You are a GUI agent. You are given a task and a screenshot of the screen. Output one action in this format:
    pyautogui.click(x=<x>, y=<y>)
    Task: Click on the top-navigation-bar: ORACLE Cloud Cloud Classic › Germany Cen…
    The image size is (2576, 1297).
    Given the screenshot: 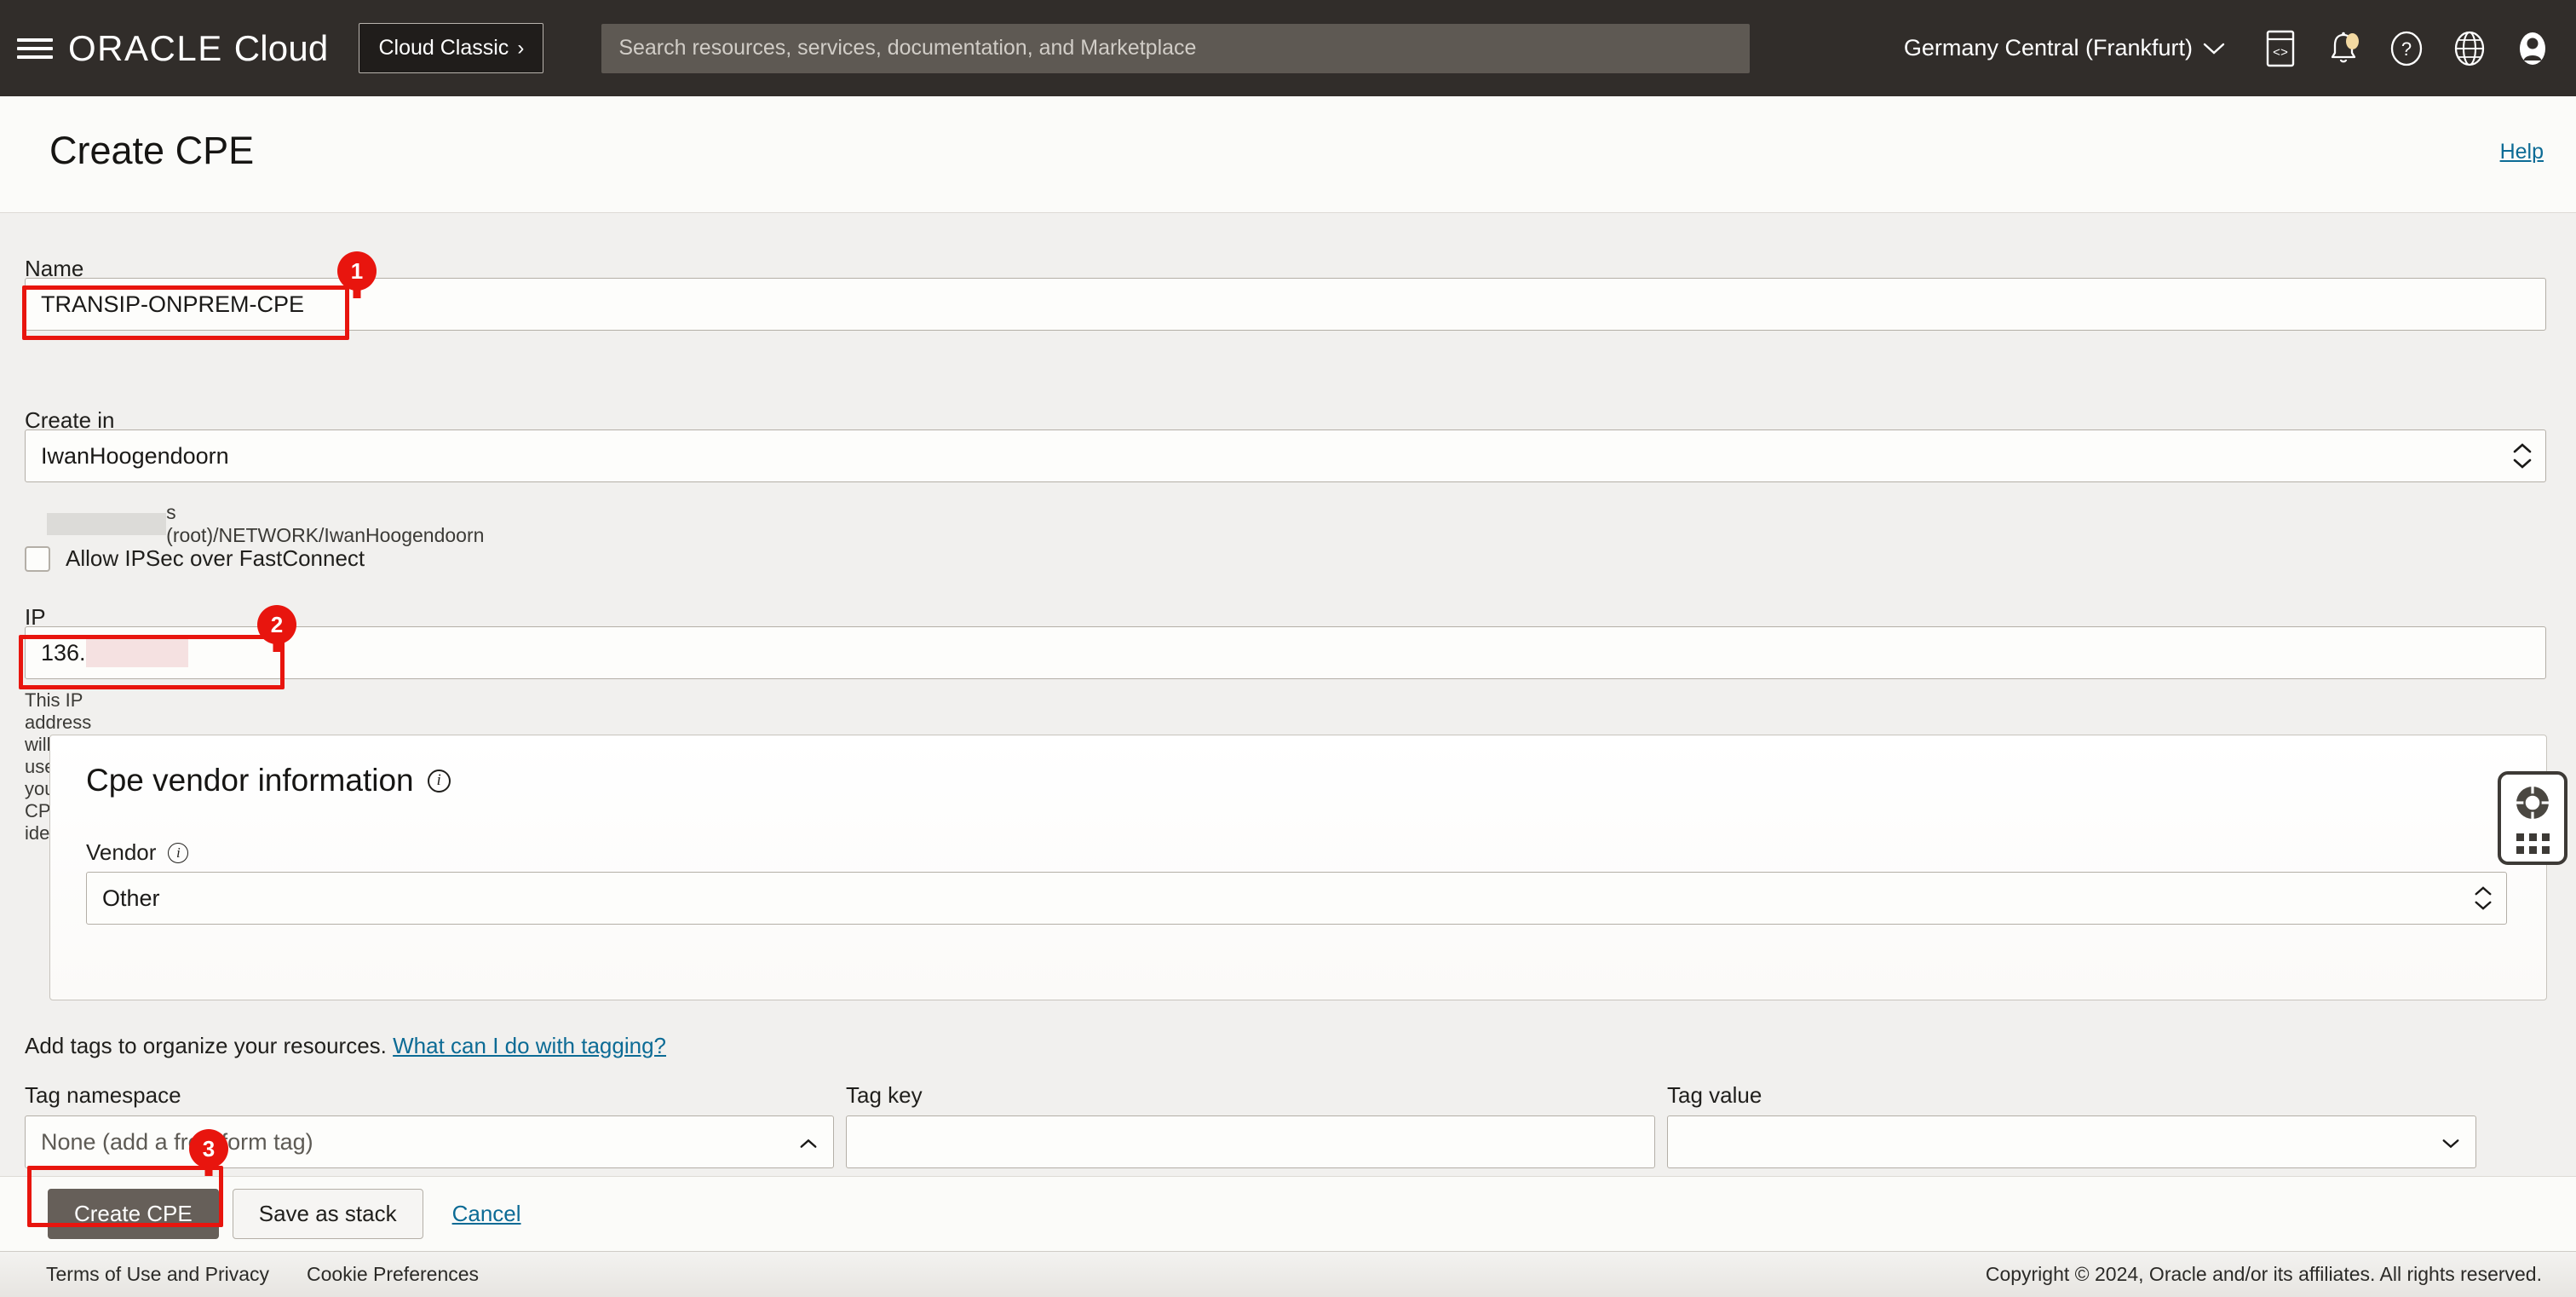 What is the action you would take?
    pyautogui.click(x=1288, y=48)
    